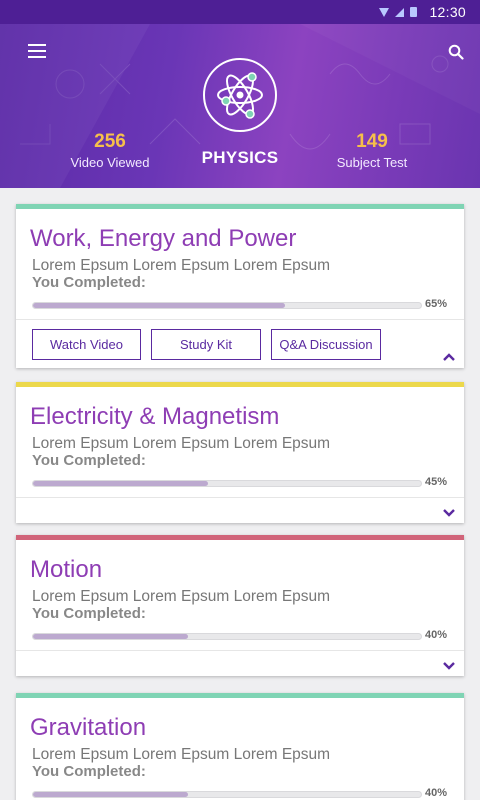 The height and width of the screenshot is (800, 480). What do you see at coordinates (86, 344) in the screenshot?
I see `watch-video-button: Watch Video` at bounding box center [86, 344].